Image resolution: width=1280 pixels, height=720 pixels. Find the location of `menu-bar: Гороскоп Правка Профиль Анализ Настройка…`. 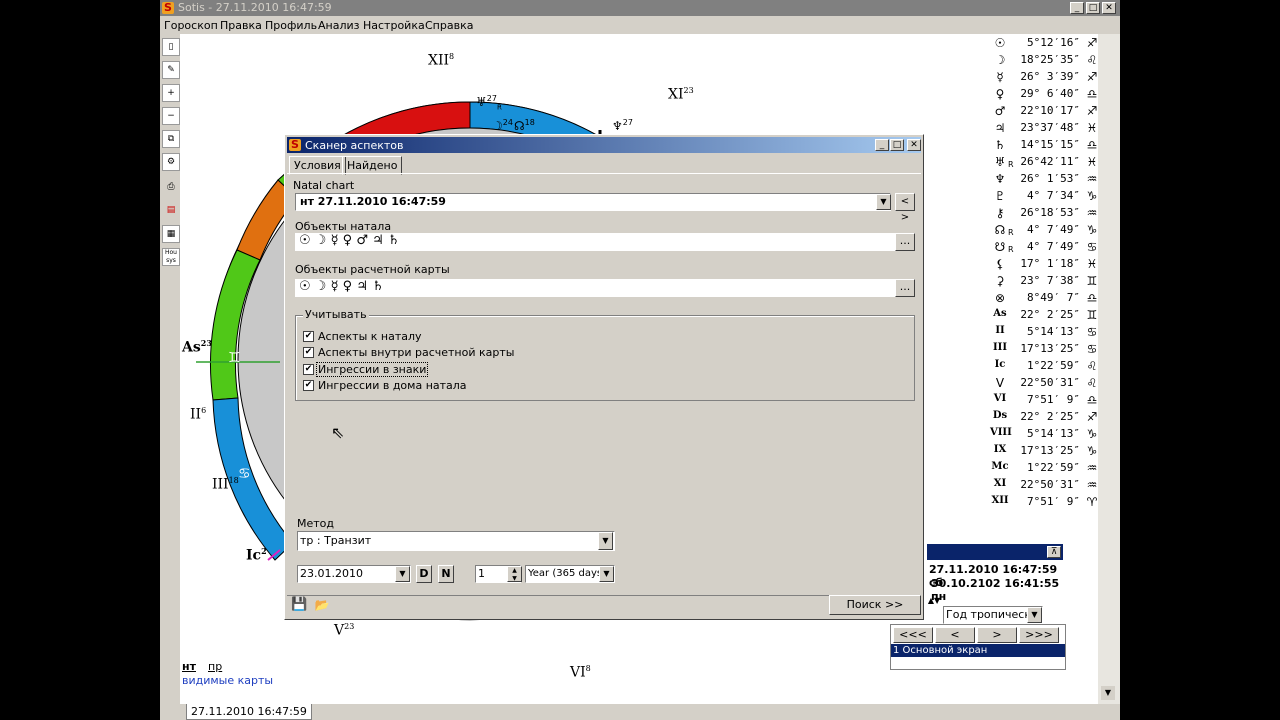

menu-bar: Гороскоп Правка Профиль Анализ Настройка… is located at coordinates (640, 25).